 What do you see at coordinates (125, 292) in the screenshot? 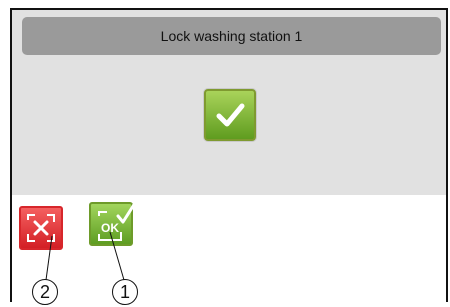
I see `callout-number-1: 1` at bounding box center [125, 292].